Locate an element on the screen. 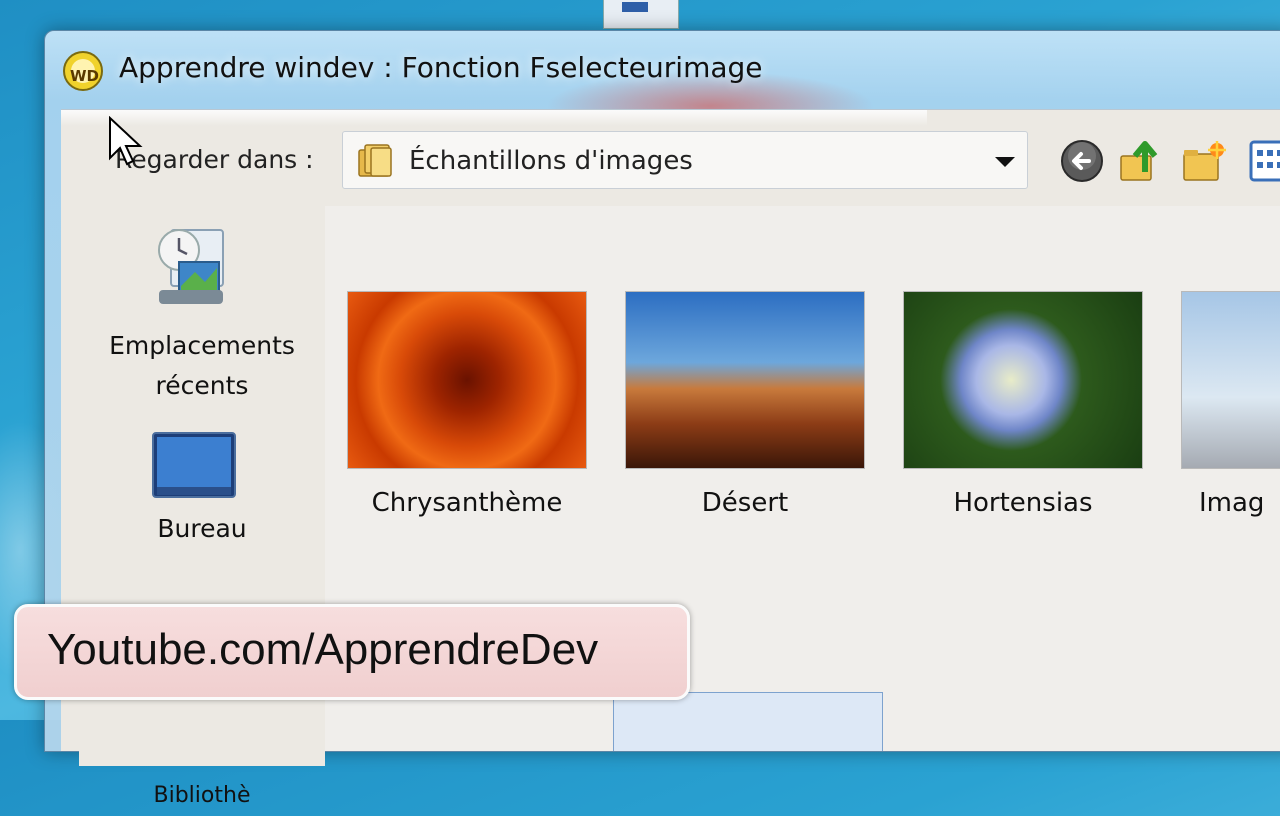  file-name-label: Désert is located at coordinates (745, 503).